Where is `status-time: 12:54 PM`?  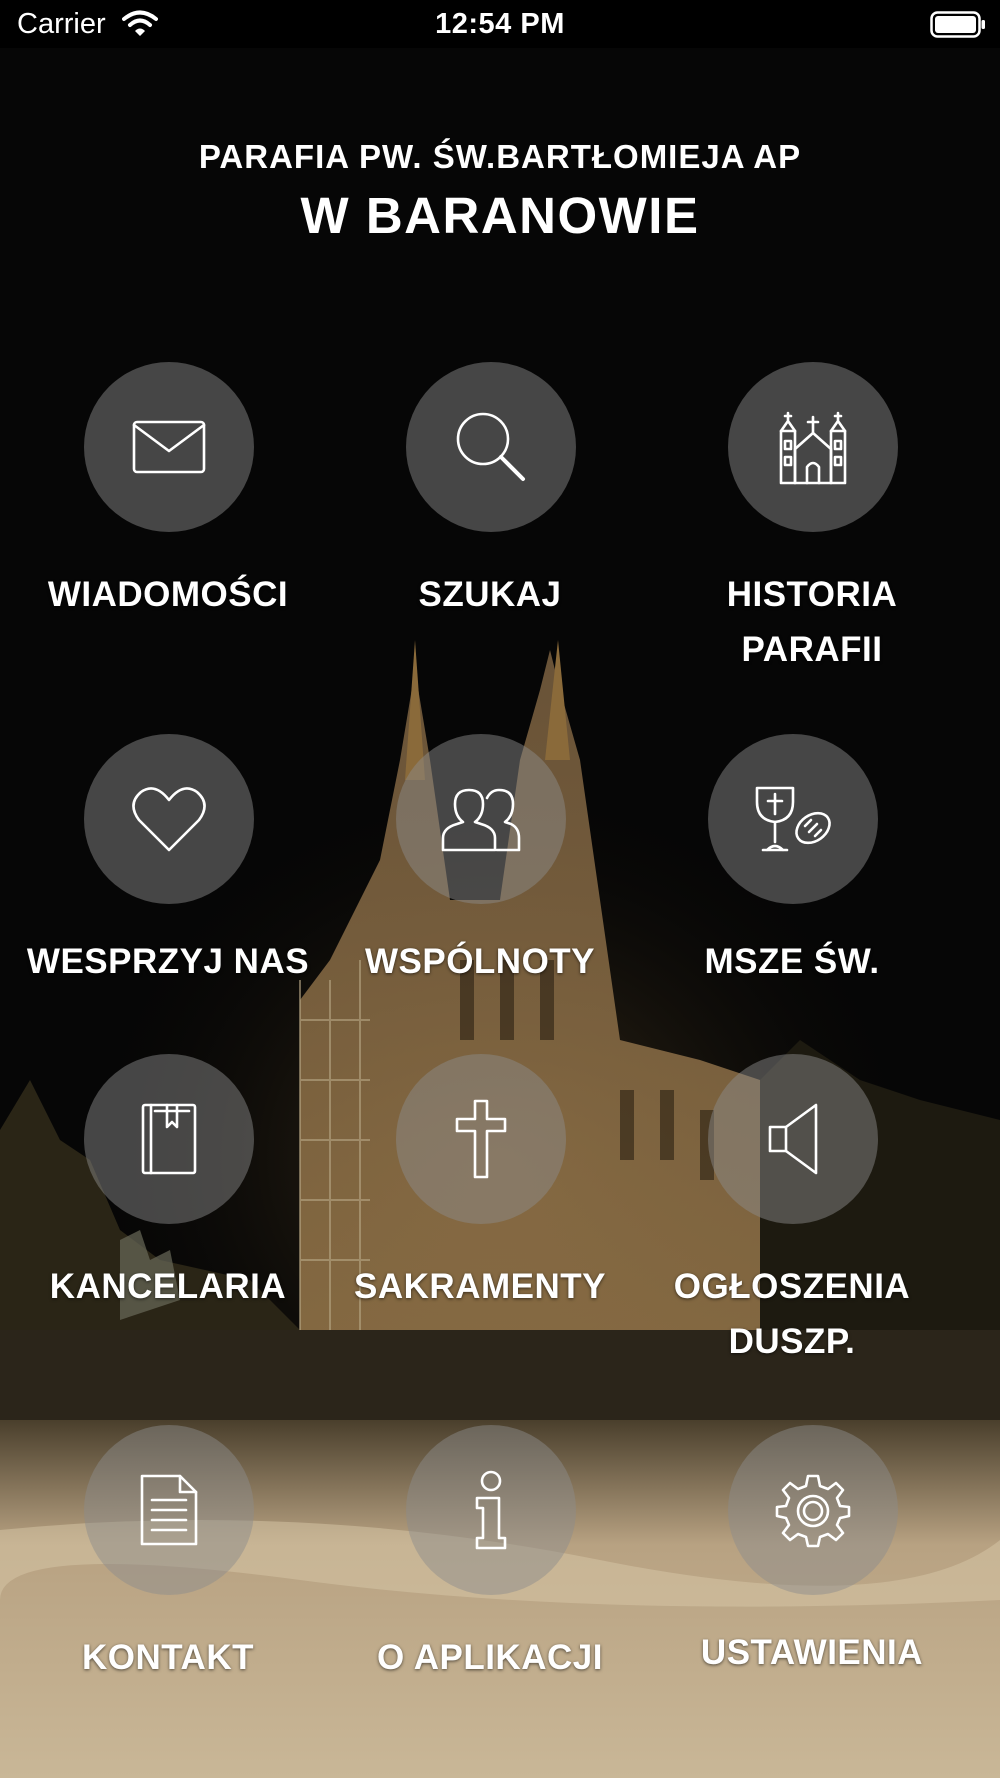
status-time: 12:54 PM is located at coordinates (500, 24).